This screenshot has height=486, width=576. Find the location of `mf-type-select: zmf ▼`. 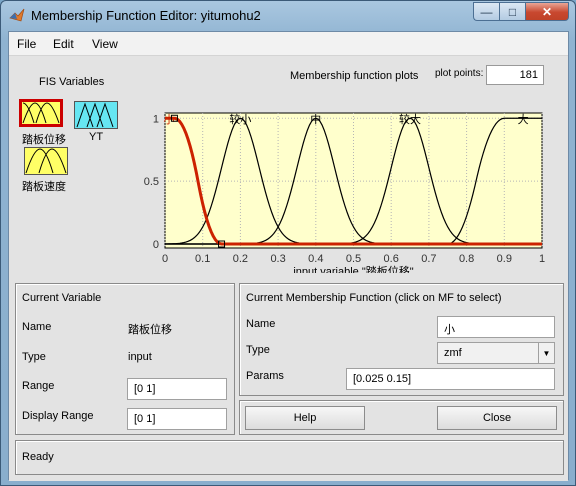

mf-type-select: zmf ▼ is located at coordinates (496, 353).